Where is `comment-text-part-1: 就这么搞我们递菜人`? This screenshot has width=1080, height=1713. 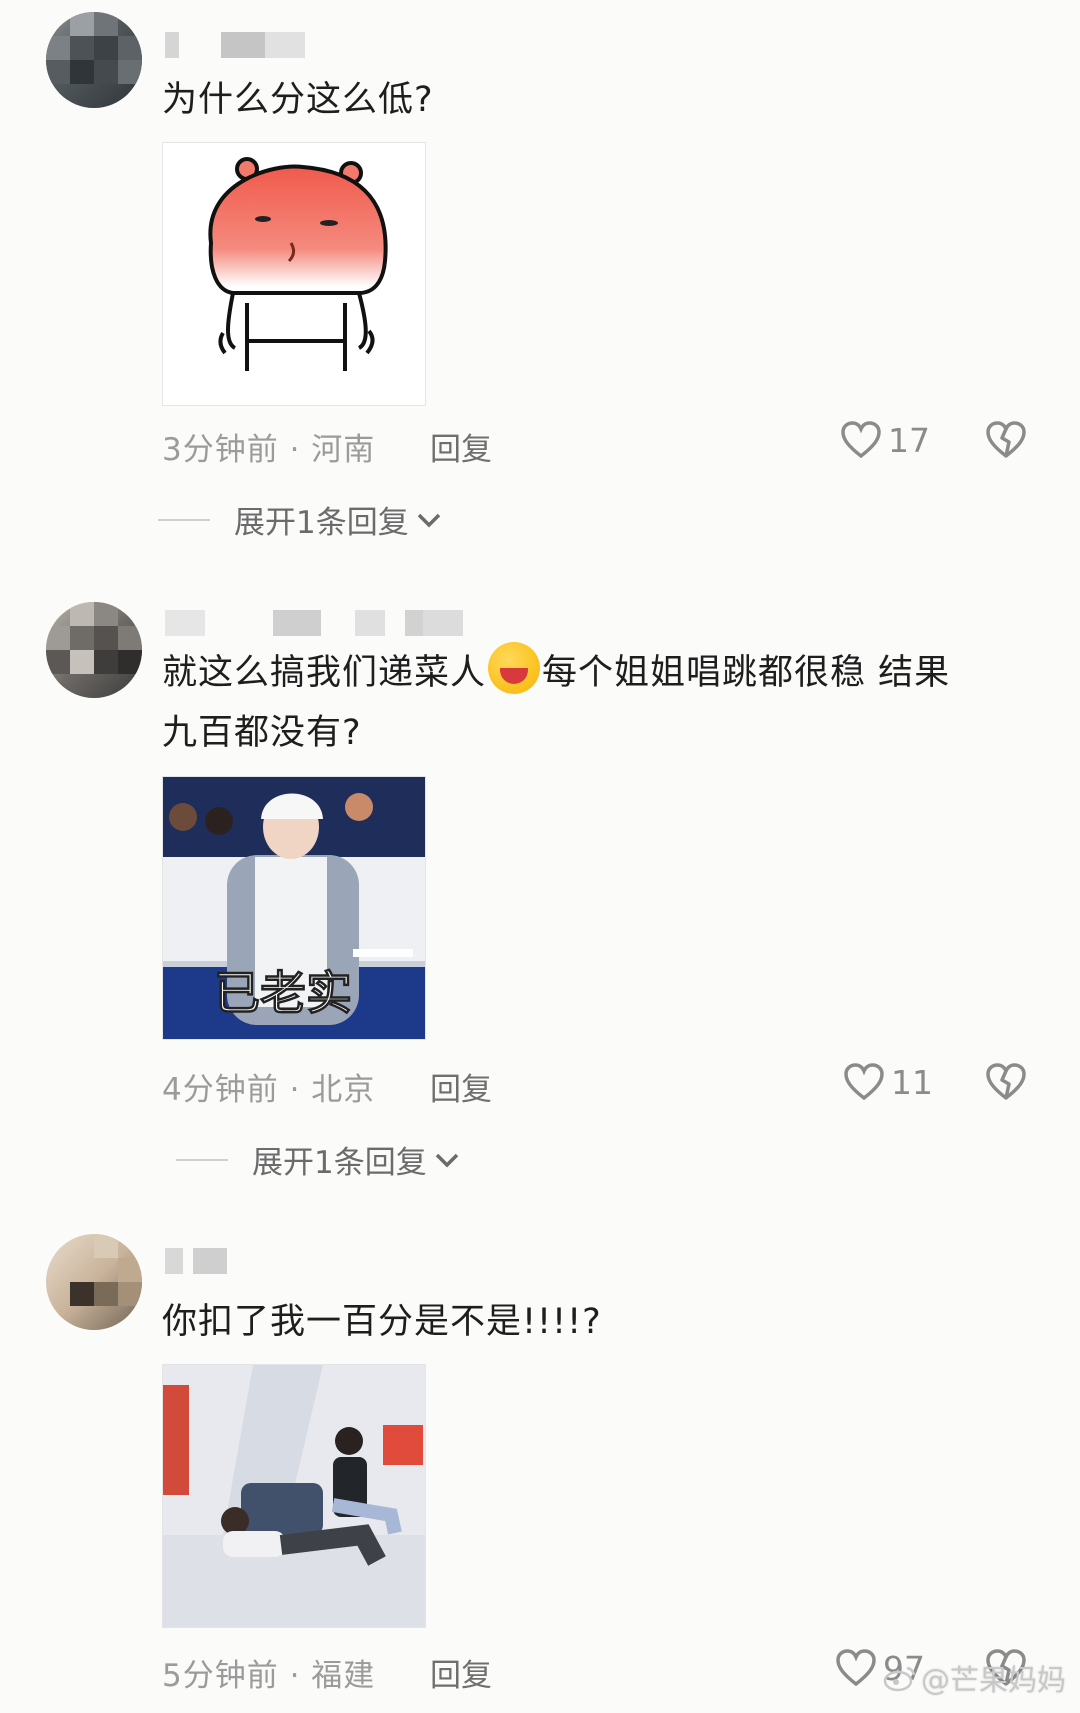
comment-text-part-1: 就这么搞我们递菜人 is located at coordinates (324, 673).